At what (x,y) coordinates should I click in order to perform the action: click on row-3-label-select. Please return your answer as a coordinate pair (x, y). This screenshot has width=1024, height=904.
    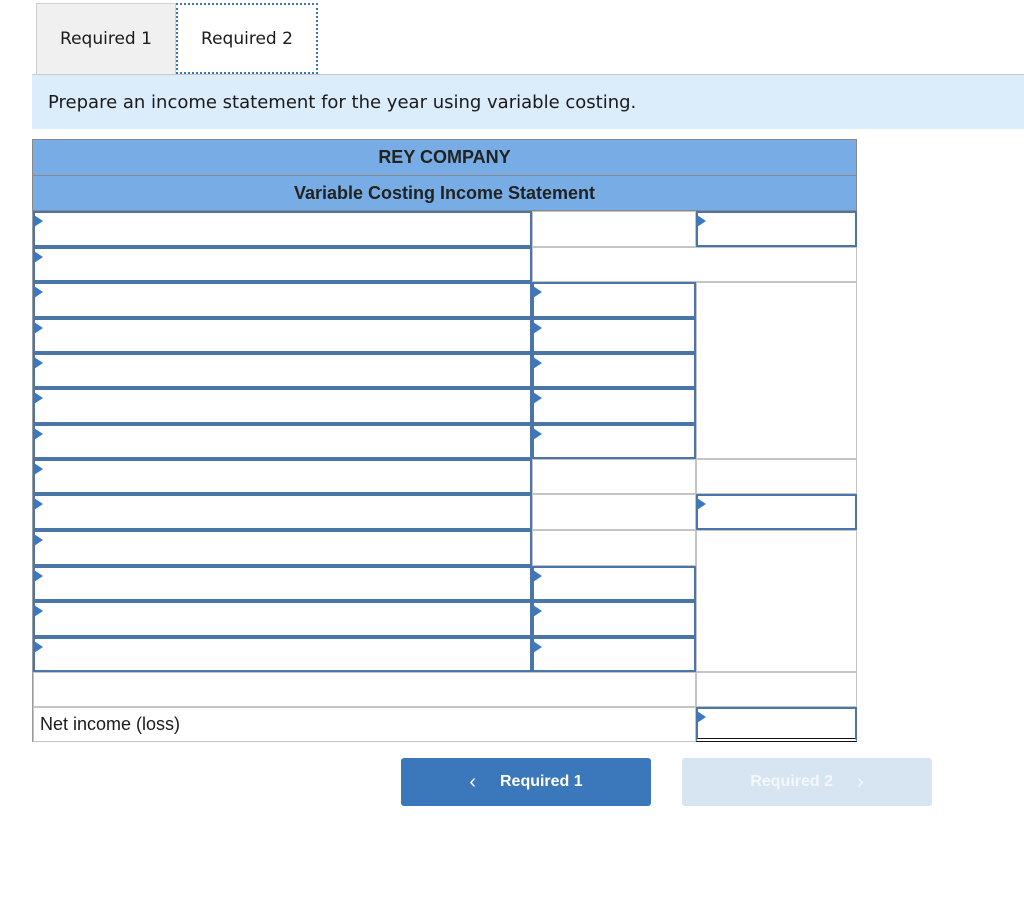
    Looking at the image, I should click on (282, 300).